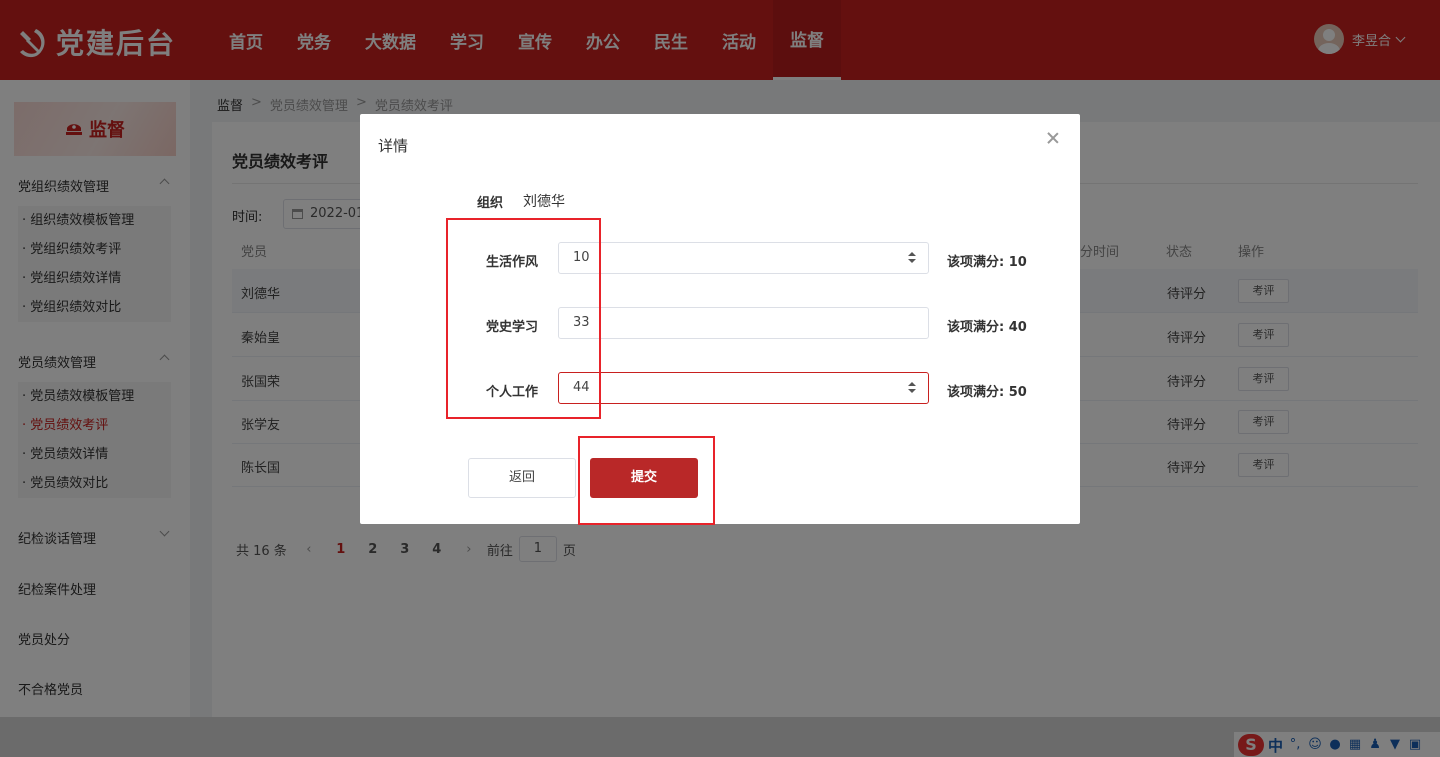 The height and width of the screenshot is (757, 1440). I want to click on score-input-personal-work: 44, so click(743, 388).